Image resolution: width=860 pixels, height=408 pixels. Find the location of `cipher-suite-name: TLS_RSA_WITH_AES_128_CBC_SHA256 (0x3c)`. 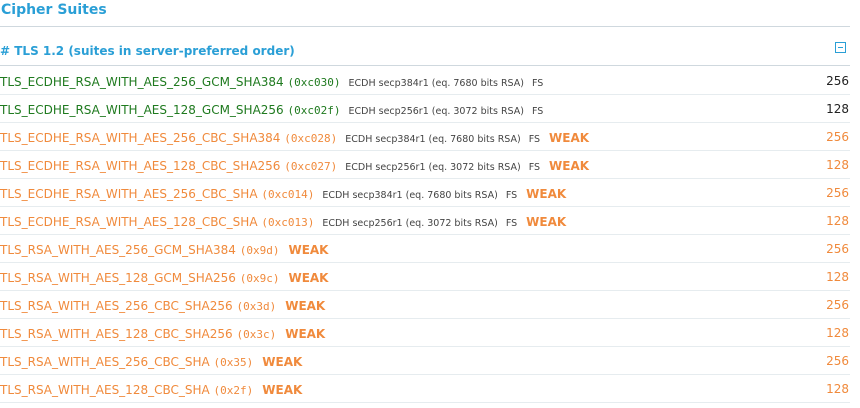

cipher-suite-name: TLS_RSA_WITH_AES_128_CBC_SHA256 (0x3c) is located at coordinates (138, 334).